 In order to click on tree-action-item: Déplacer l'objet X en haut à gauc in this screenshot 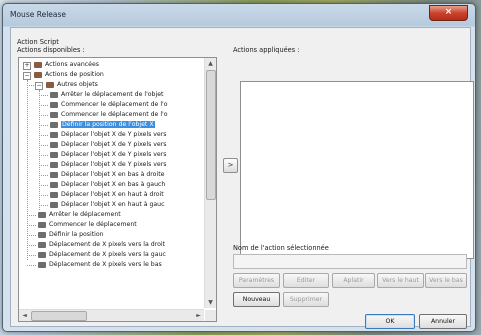, I will do `click(113, 205)`.